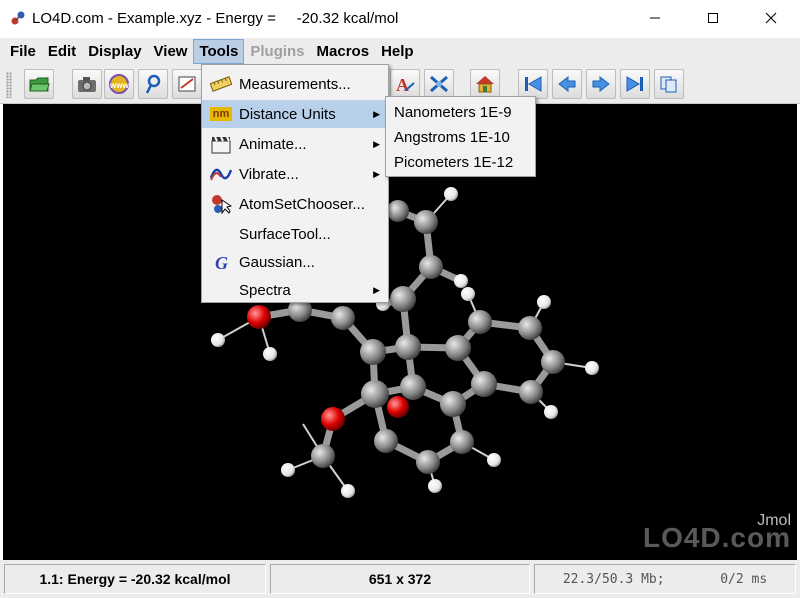 Image resolution: width=800 pixels, height=598 pixels. Describe the element at coordinates (460, 162) in the screenshot. I see `units-picometers: Picometers 1E-12` at that location.